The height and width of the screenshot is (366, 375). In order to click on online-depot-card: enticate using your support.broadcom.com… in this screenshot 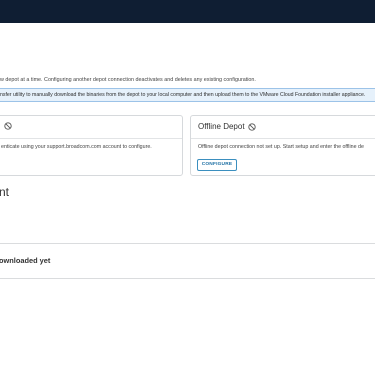, I will do `click(91, 145)`.